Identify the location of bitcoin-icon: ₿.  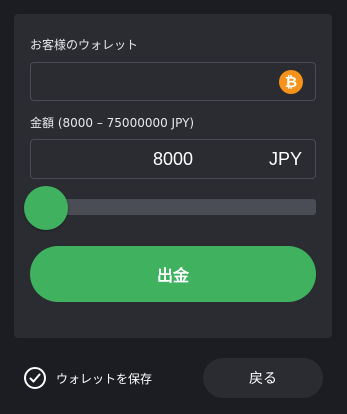
(291, 82).